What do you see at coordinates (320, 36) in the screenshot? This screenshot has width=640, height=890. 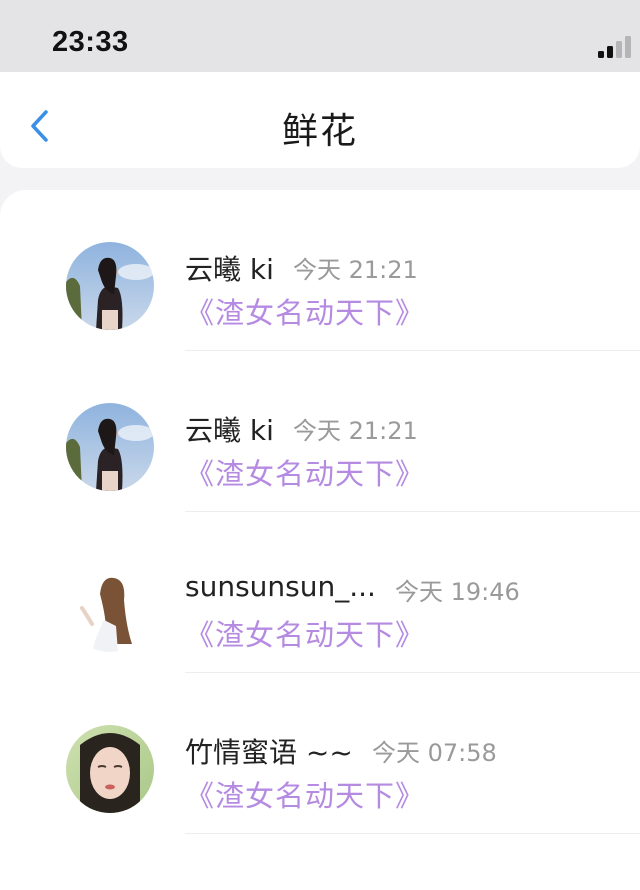 I see `status-bar: 23:33` at bounding box center [320, 36].